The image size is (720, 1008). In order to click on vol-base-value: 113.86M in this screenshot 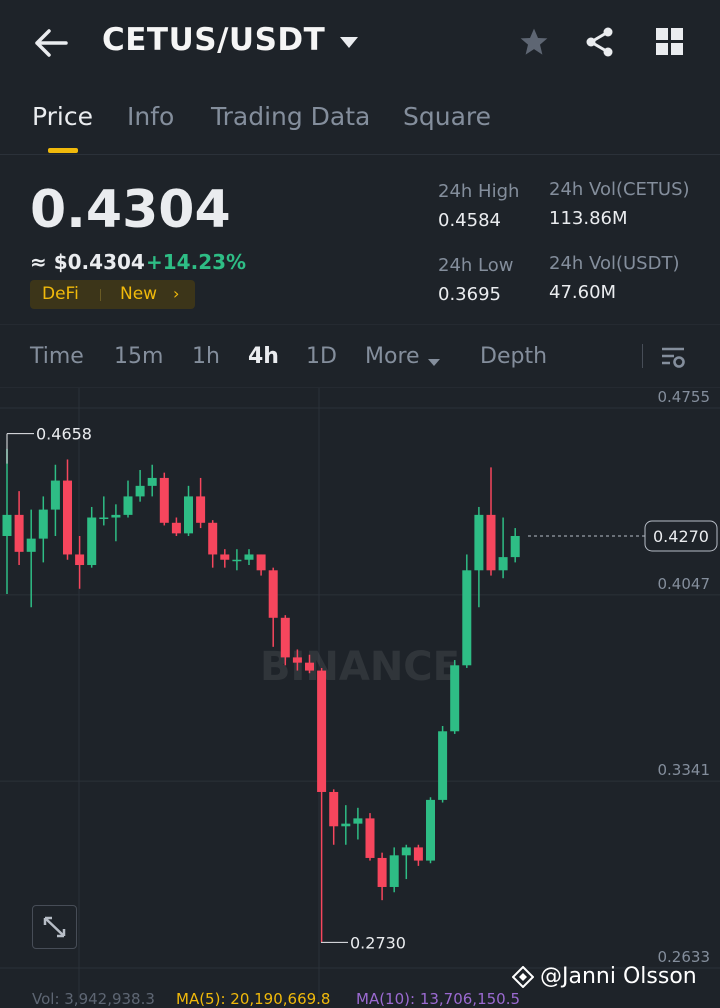, I will do `click(588, 218)`.